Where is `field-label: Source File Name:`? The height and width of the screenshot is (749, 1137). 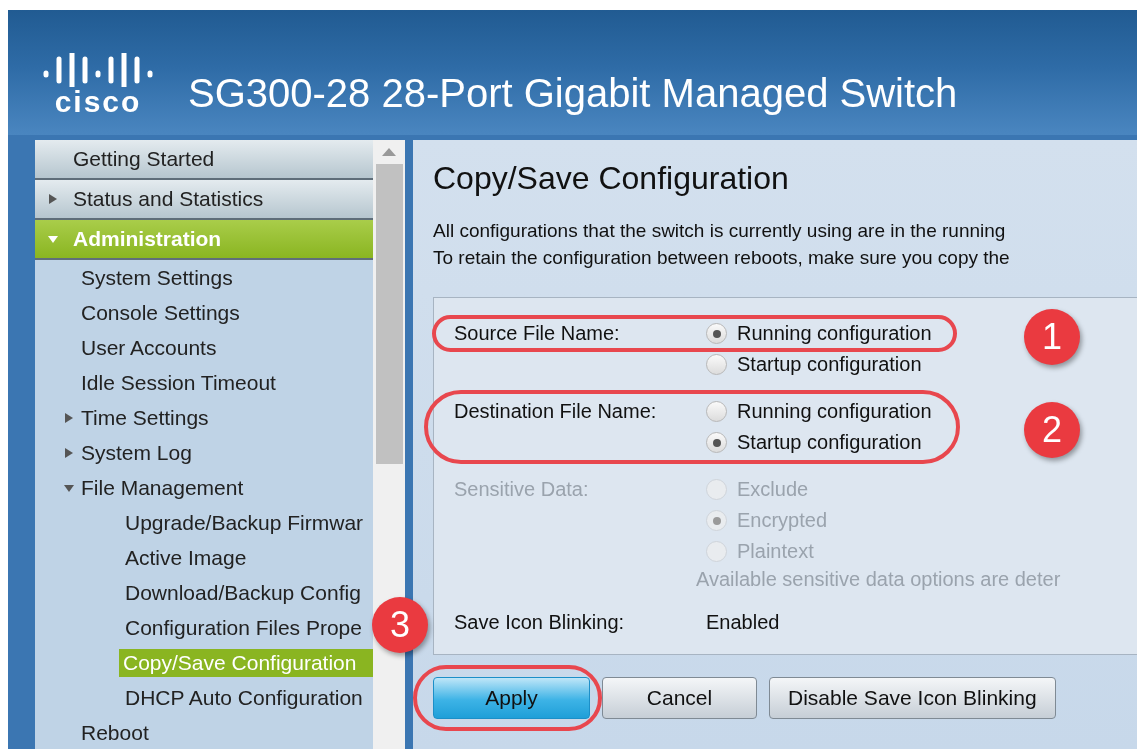
field-label: Source File Name: is located at coordinates (537, 333).